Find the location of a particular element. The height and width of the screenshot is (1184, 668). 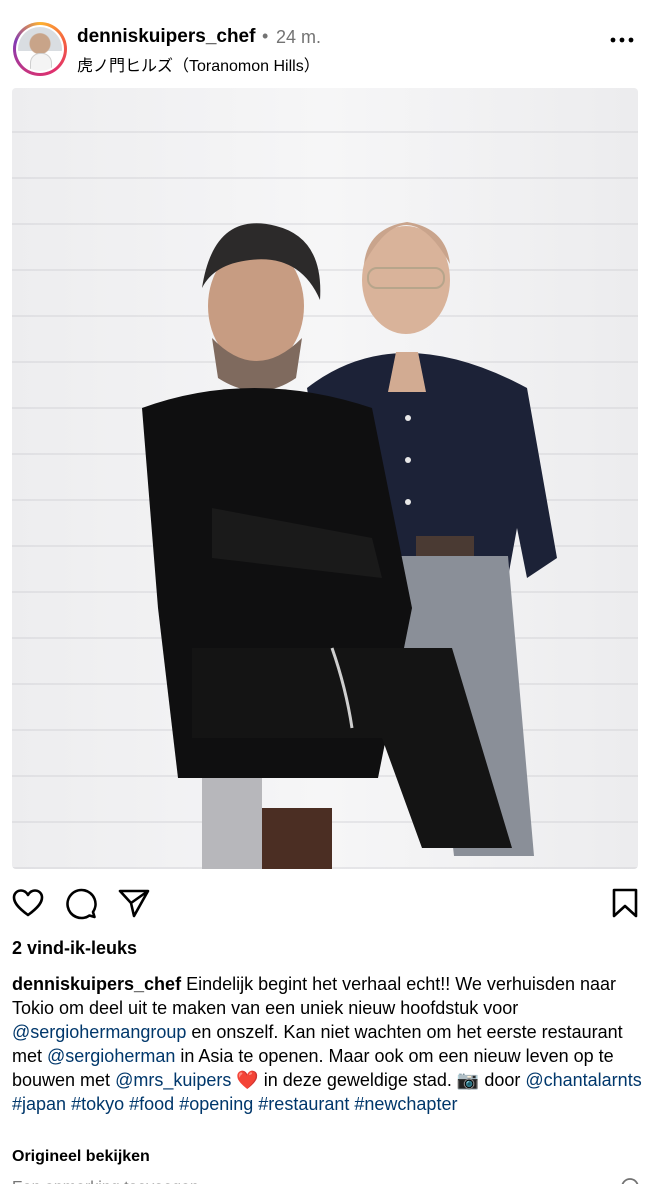

bookmark-icon is located at coordinates (625, 903).